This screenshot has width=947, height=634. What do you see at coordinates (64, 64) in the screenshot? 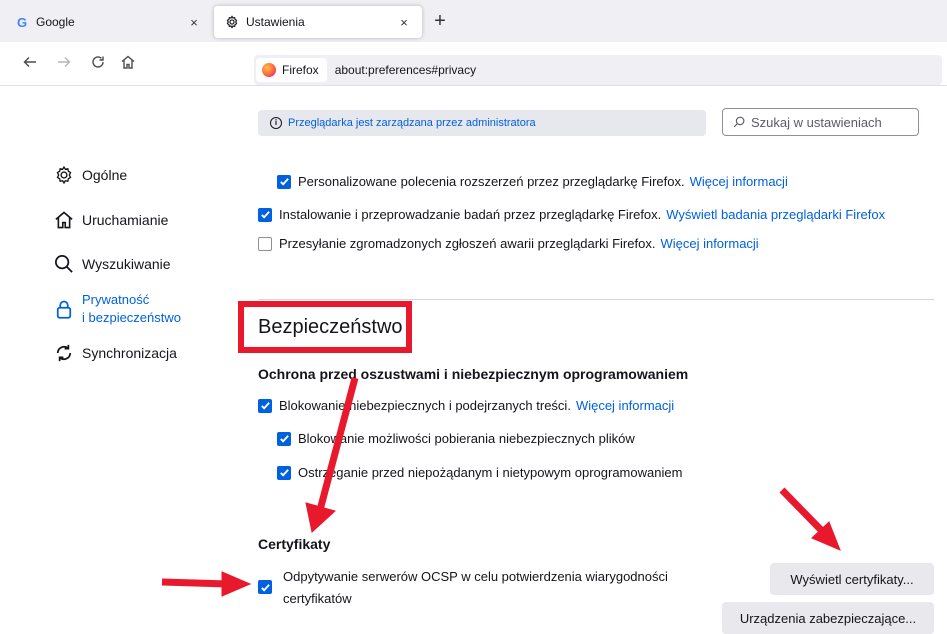
I see `forward-arrow-icon` at bounding box center [64, 64].